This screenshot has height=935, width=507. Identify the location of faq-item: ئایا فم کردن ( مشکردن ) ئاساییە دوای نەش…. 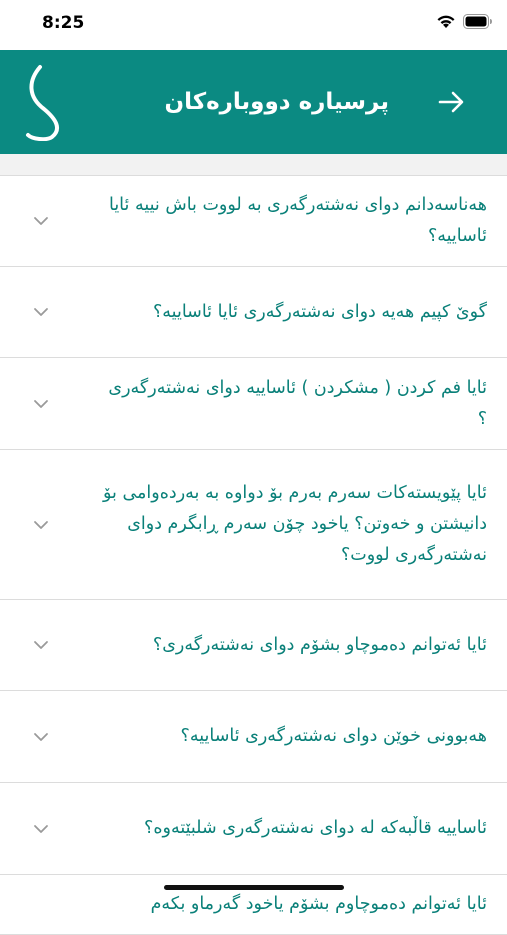
(253, 404).